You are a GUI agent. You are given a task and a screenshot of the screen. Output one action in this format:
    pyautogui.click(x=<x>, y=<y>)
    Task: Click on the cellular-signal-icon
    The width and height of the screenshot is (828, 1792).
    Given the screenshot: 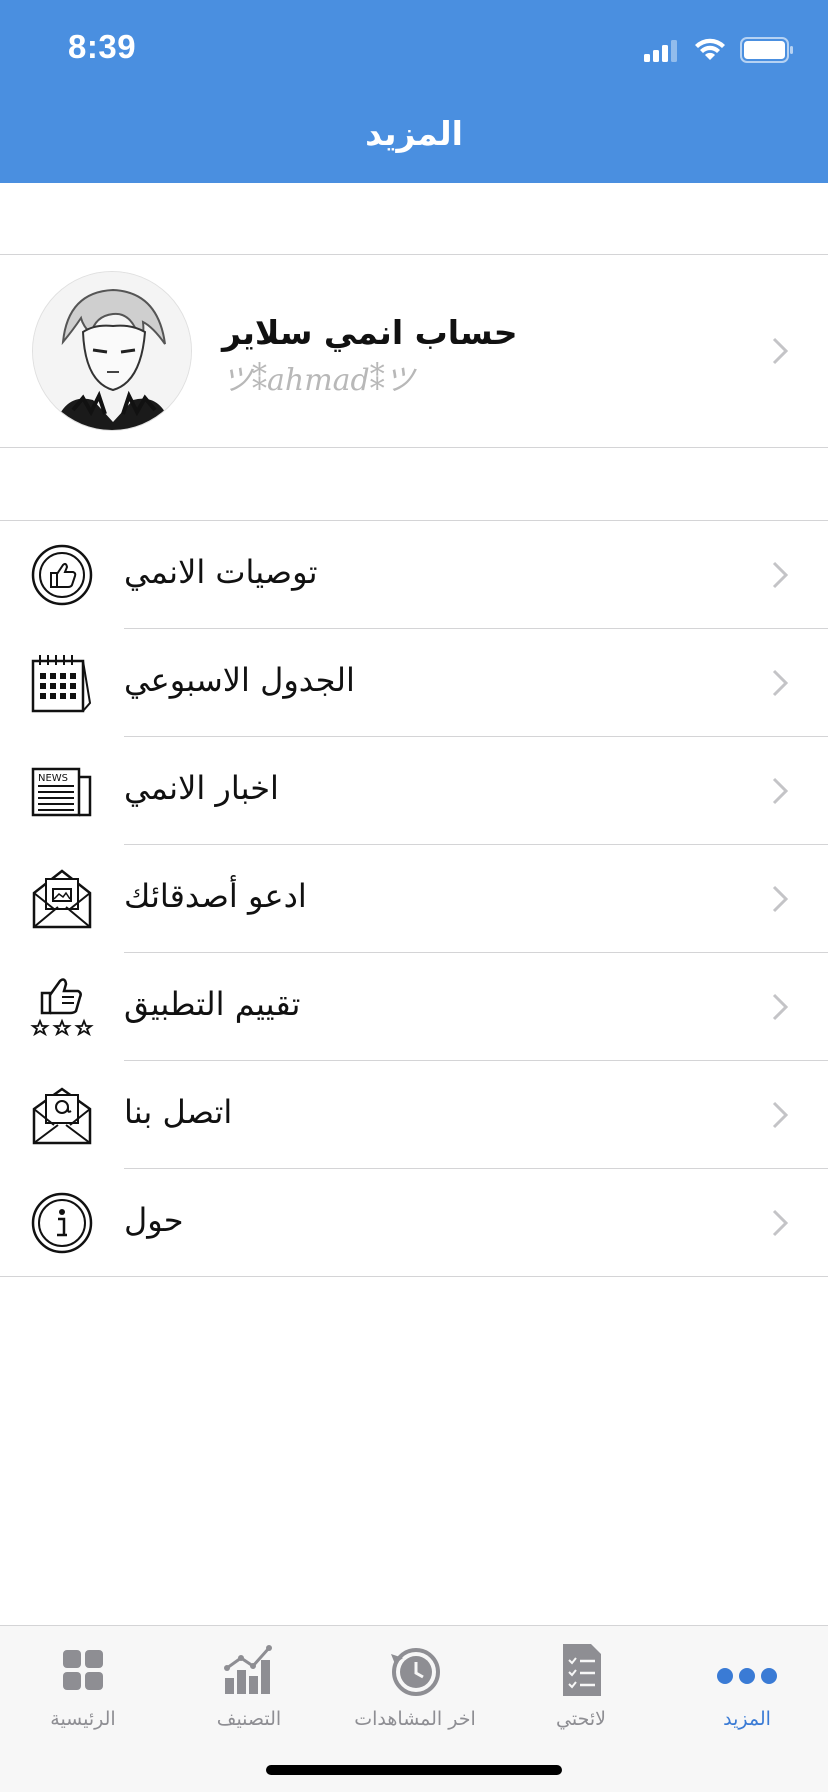 What is the action you would take?
    pyautogui.click(x=660, y=51)
    